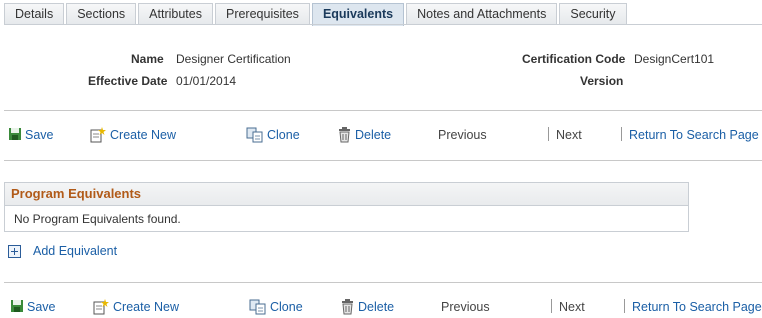 Image resolution: width=762 pixels, height=318 pixels. What do you see at coordinates (358, 14) in the screenshot?
I see `tab-equivalents: Equivalents` at bounding box center [358, 14].